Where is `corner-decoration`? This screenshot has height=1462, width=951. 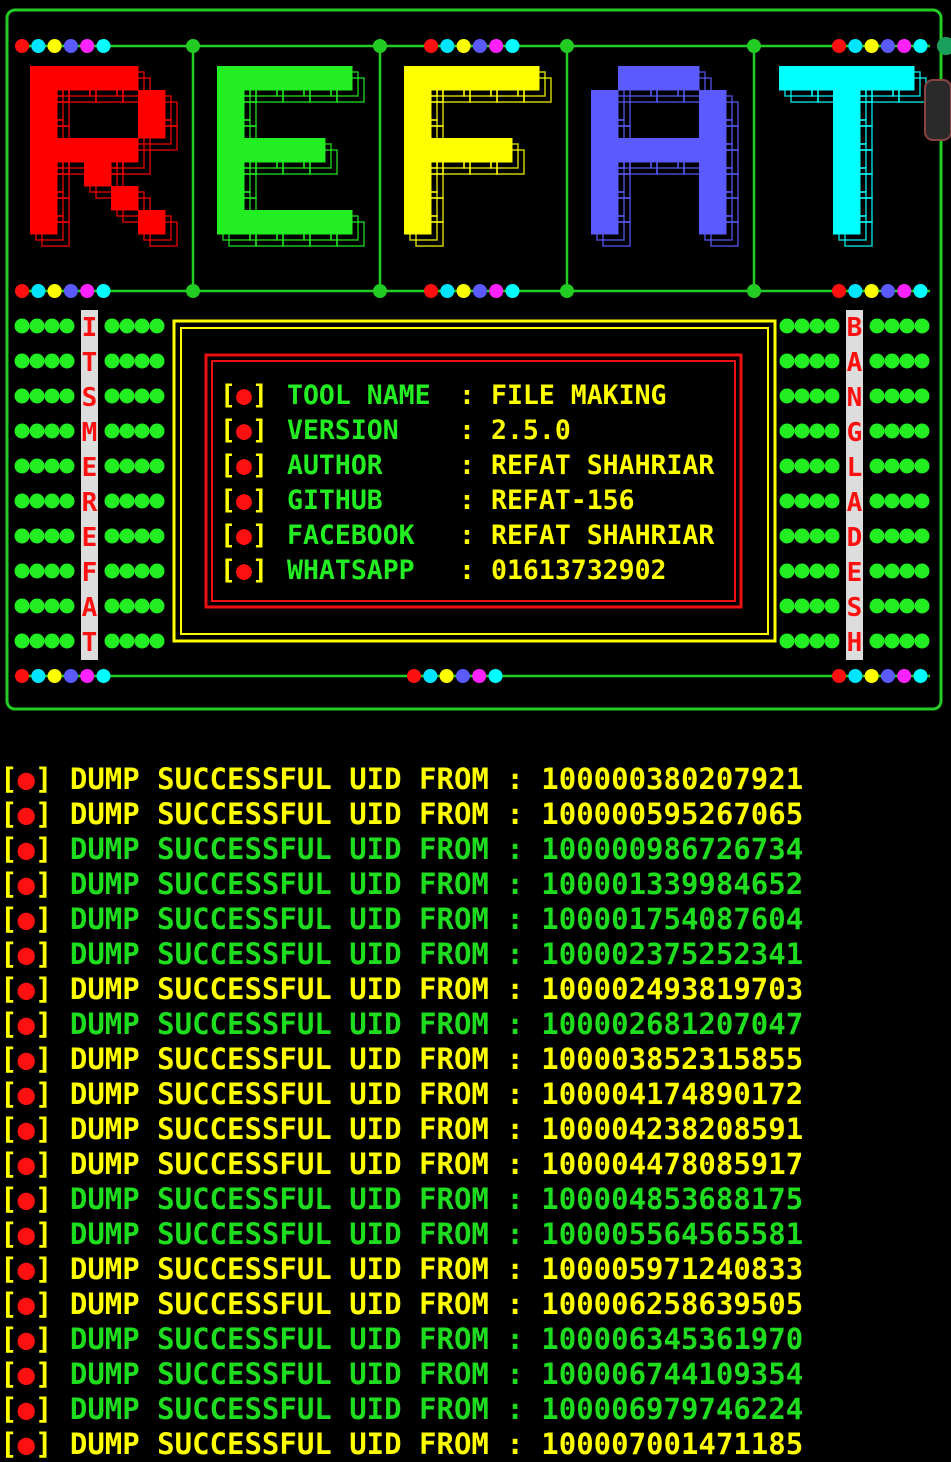
corner-decoration is located at coordinates (944, 46).